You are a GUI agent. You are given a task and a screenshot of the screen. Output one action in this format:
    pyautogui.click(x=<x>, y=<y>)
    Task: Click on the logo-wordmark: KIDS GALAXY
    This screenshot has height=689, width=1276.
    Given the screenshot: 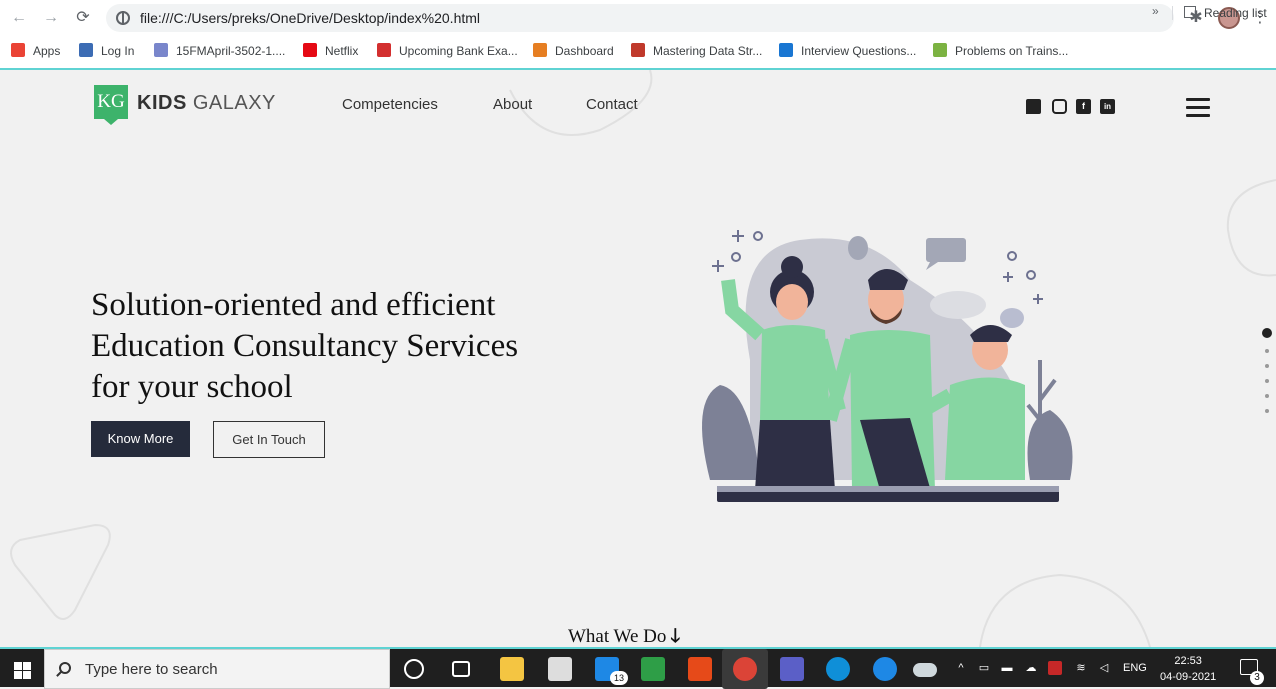 What is the action you would take?
    pyautogui.click(x=206, y=103)
    